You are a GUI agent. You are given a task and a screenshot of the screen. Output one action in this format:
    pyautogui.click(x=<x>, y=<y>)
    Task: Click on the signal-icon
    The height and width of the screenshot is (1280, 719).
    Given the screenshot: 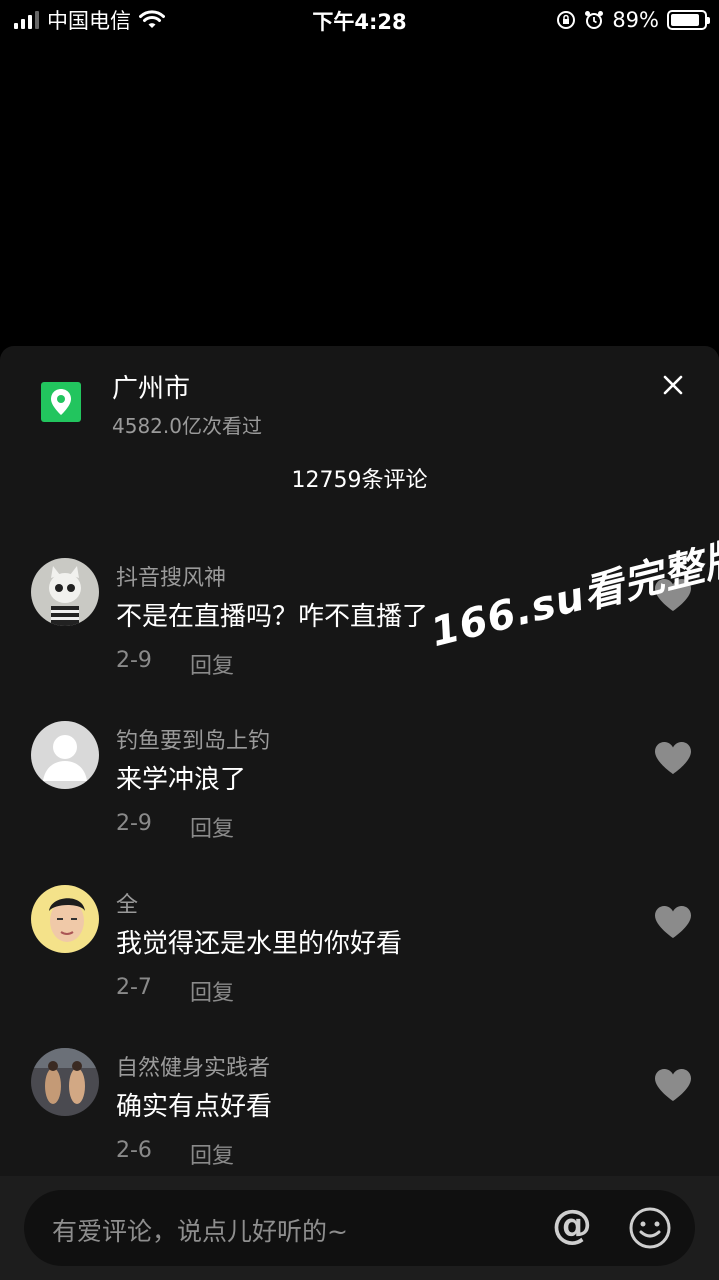 What is the action you would take?
    pyautogui.click(x=26, y=20)
    